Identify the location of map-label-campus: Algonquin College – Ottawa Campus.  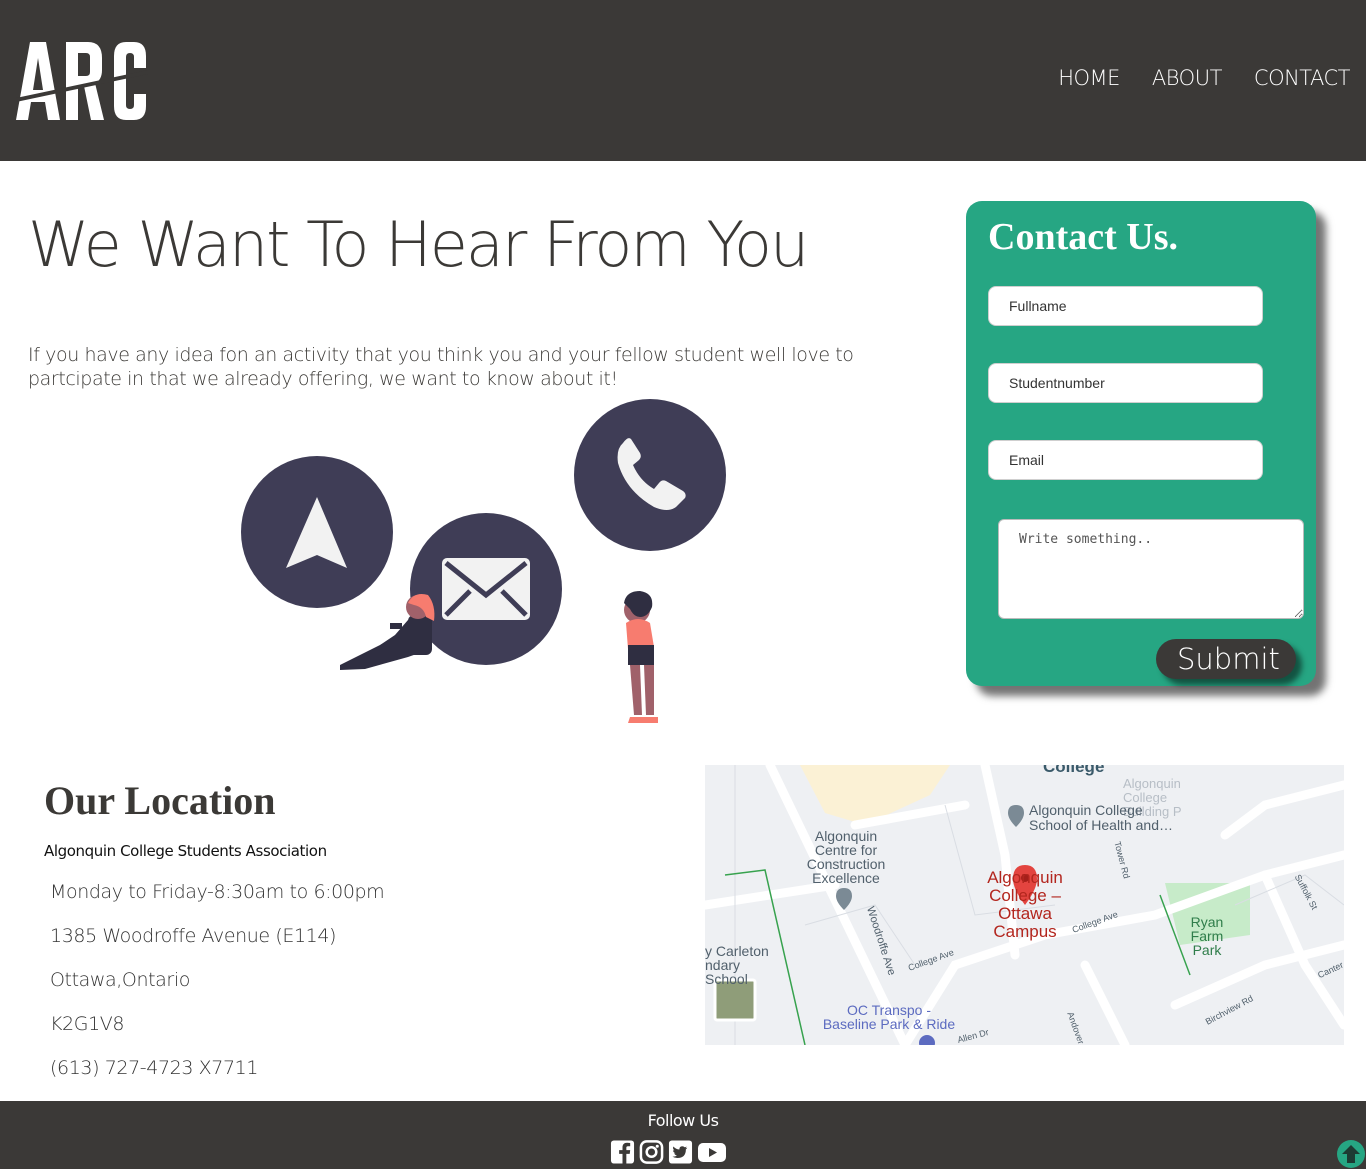
(1025, 904).